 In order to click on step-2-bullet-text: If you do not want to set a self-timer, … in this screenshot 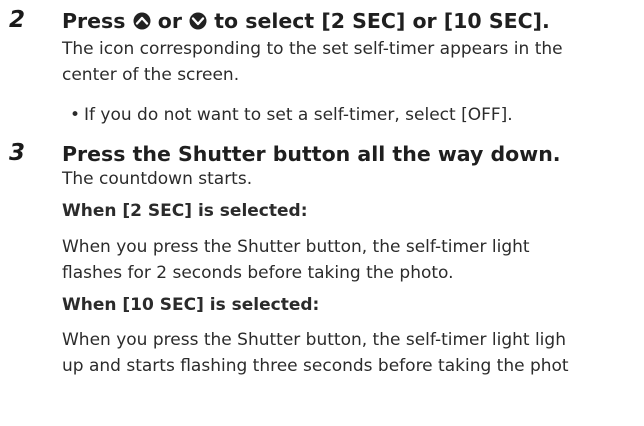, I will do `click(298, 115)`.